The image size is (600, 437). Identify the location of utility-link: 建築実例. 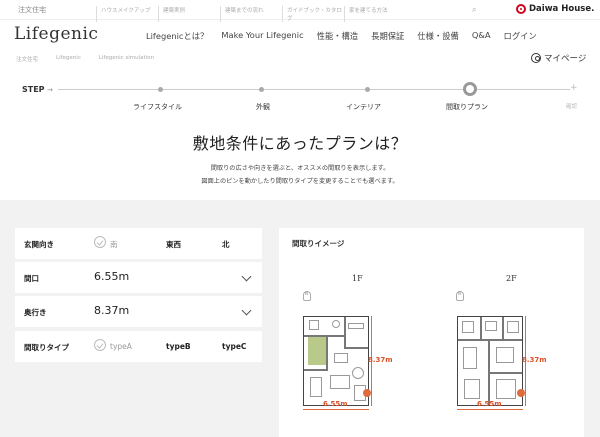
(189, 14).